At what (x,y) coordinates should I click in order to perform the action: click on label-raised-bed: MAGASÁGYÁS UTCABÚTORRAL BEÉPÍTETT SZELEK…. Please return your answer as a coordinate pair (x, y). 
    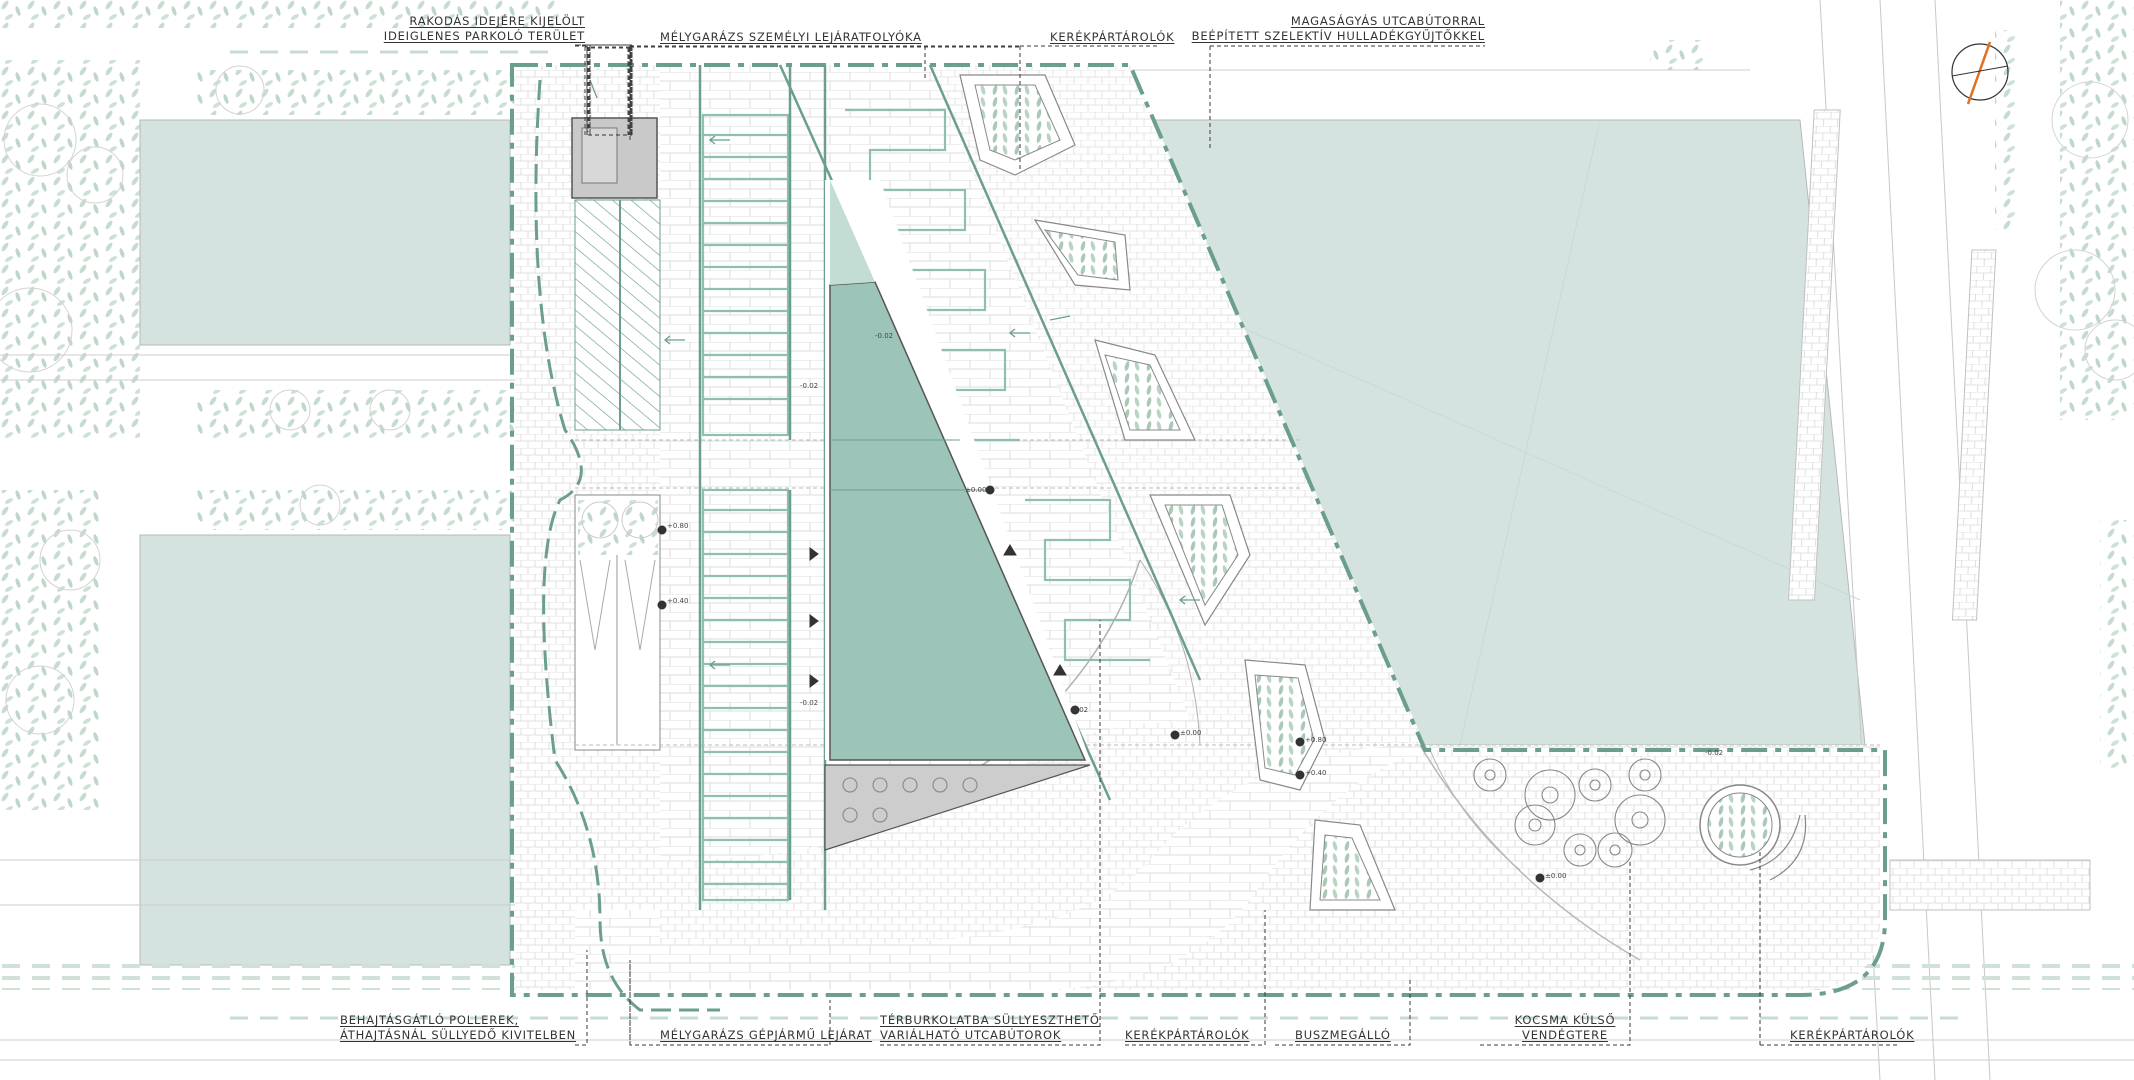
    Looking at the image, I should click on (1338, 28).